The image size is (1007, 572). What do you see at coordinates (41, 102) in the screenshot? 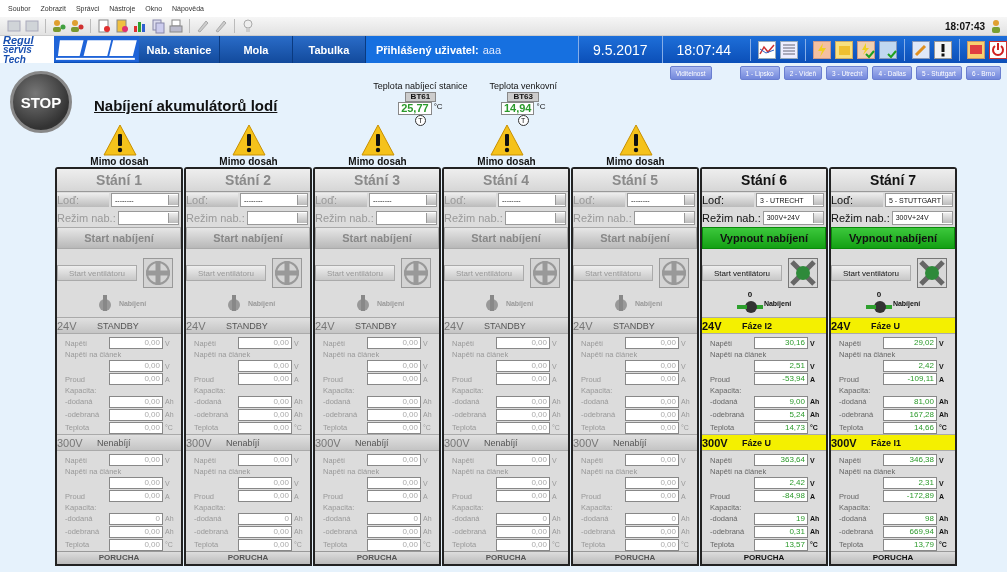
I see `stop-button: STOP` at bounding box center [41, 102].